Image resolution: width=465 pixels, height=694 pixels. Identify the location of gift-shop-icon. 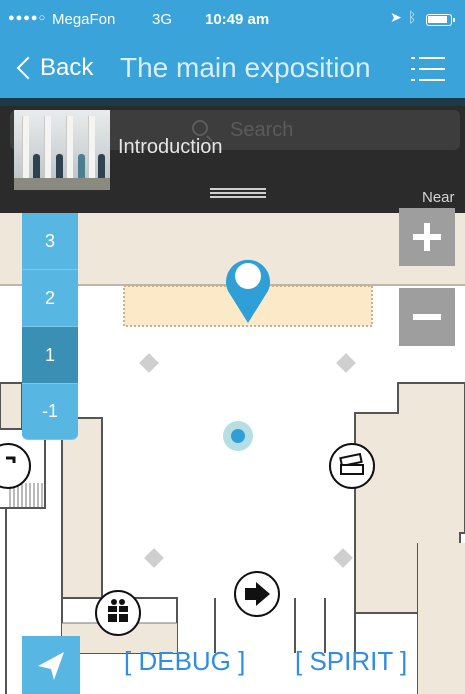
(118, 613).